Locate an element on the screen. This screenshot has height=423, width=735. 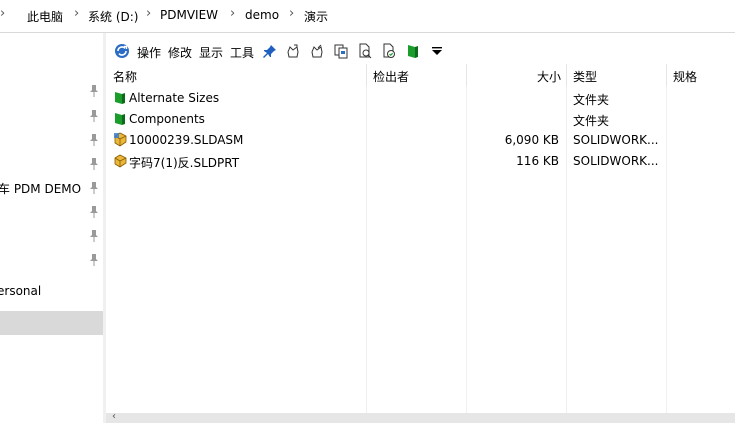
checkout-icon is located at coordinates (293, 51).